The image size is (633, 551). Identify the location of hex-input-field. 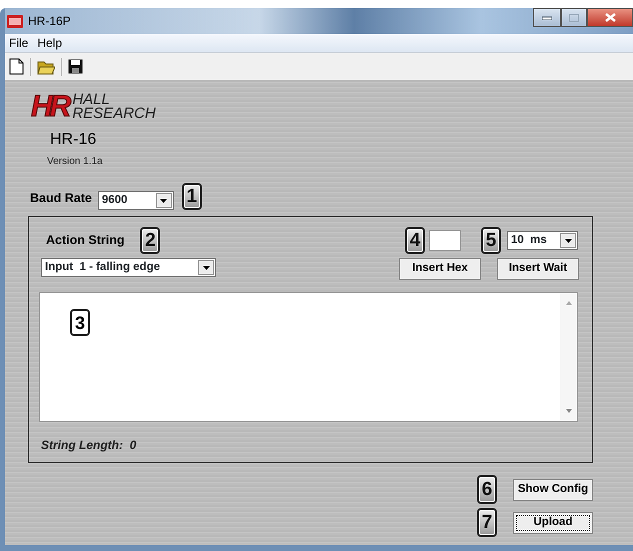
(445, 240).